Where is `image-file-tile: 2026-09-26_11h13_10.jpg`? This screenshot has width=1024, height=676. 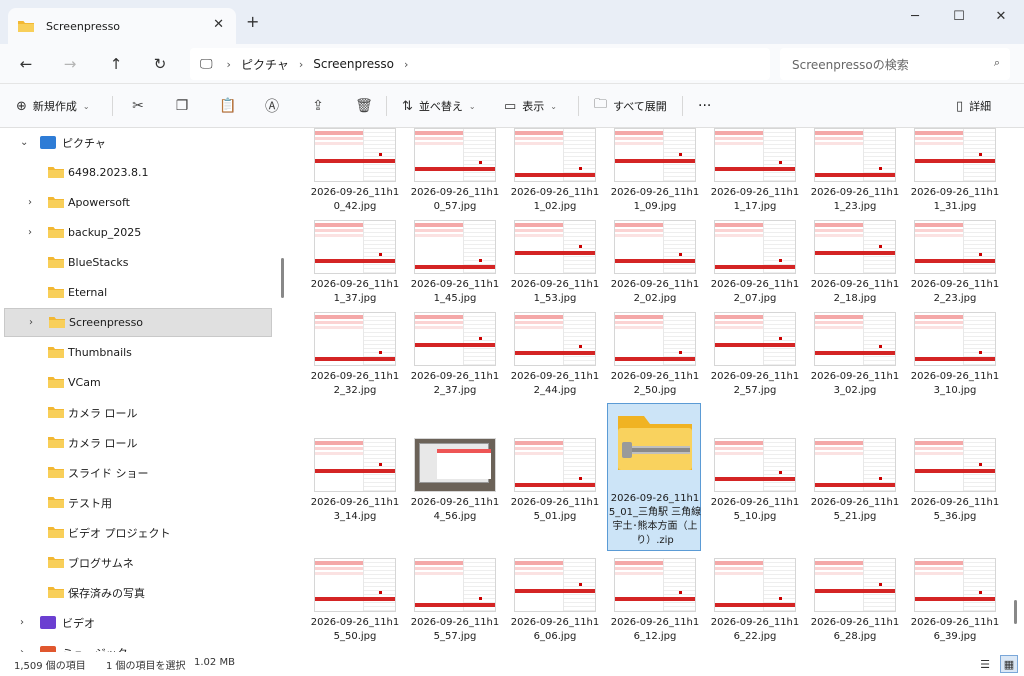
image-file-tile: 2026-09-26_11h13_10.jpg is located at coordinates (955, 367).